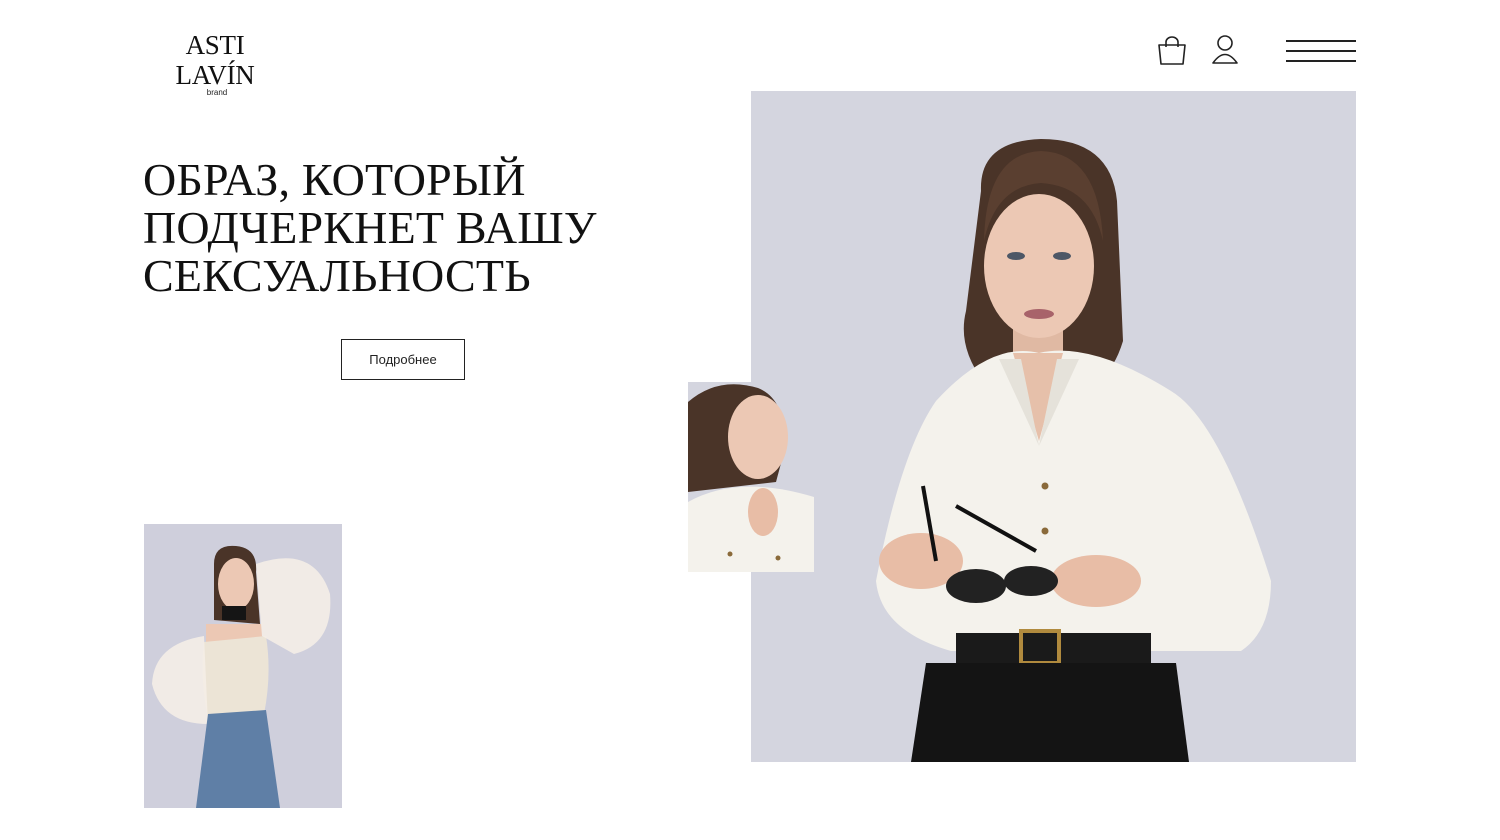 Image resolution: width=1500 pixels, height=840 pixels. Describe the element at coordinates (215, 60) in the screenshot. I see `logo-name: ASTI LAVÍN` at that location.